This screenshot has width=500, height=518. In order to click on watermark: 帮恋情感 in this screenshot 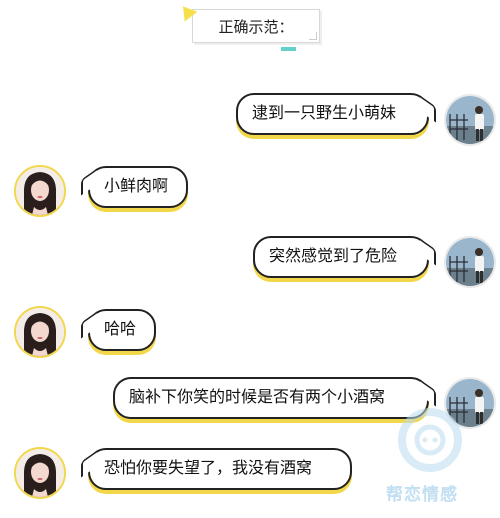, I will do `click(438, 459)`.